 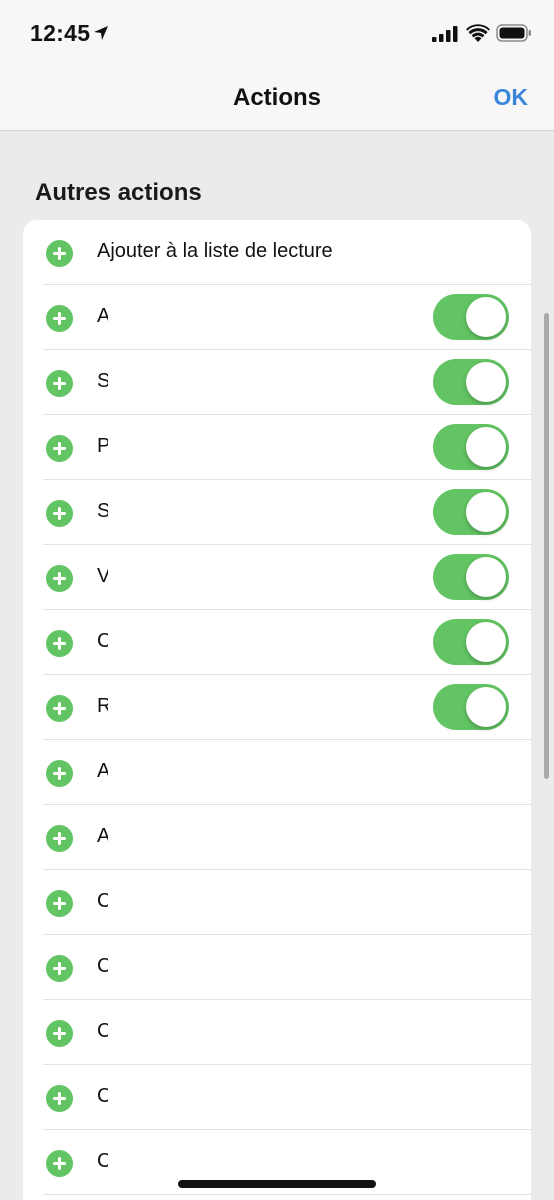 What do you see at coordinates (60, 33) in the screenshot?
I see `status-time: 12:45` at bounding box center [60, 33].